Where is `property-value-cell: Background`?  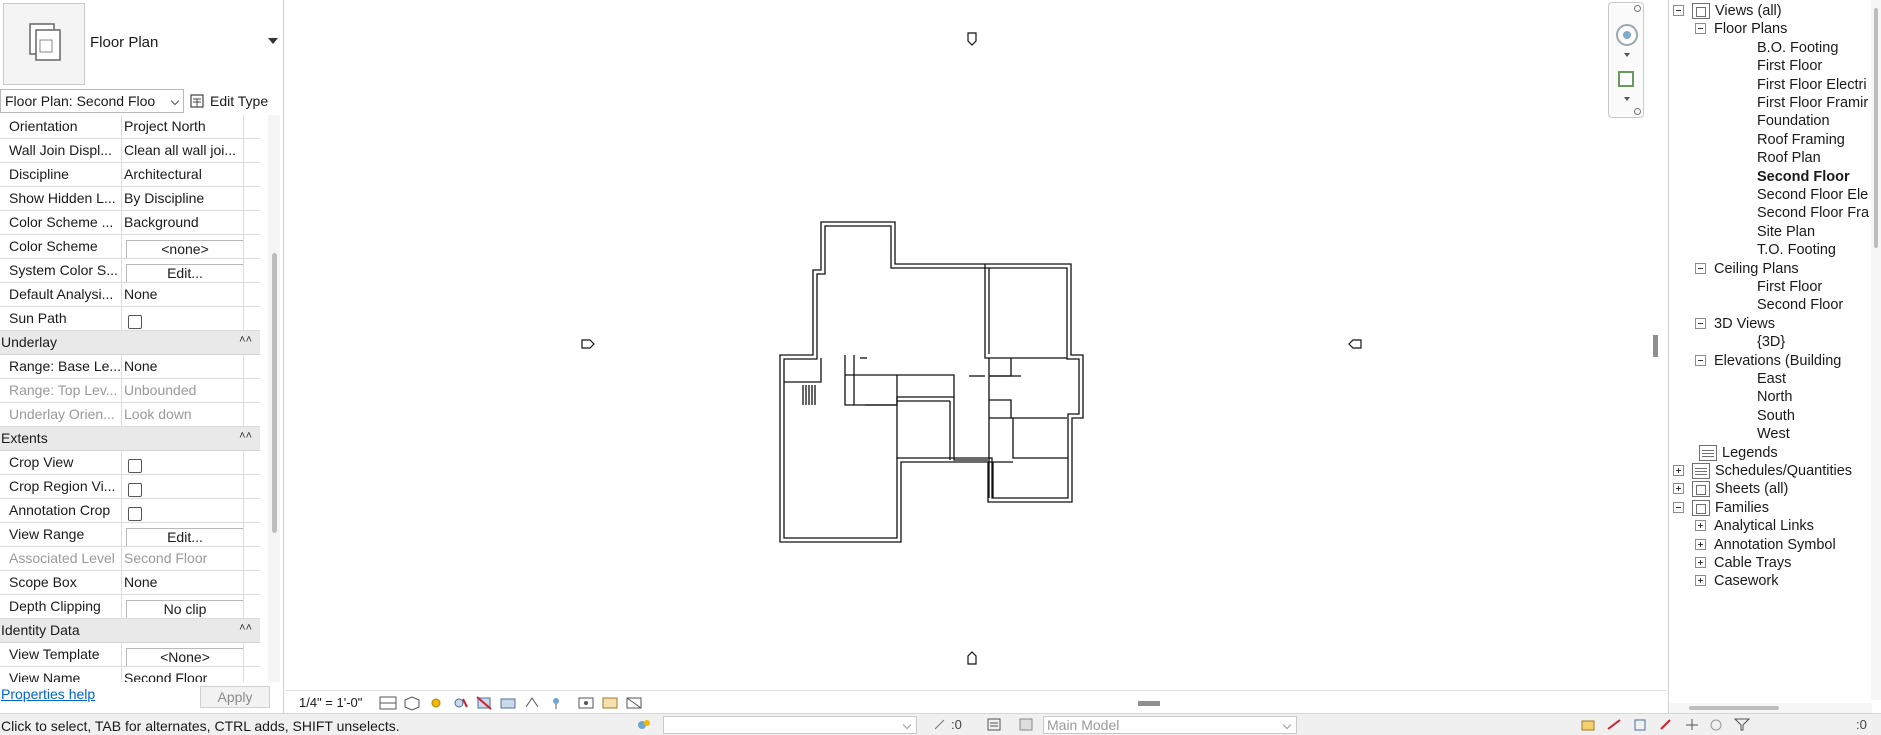
property-value-cell: Background is located at coordinates (183, 222).